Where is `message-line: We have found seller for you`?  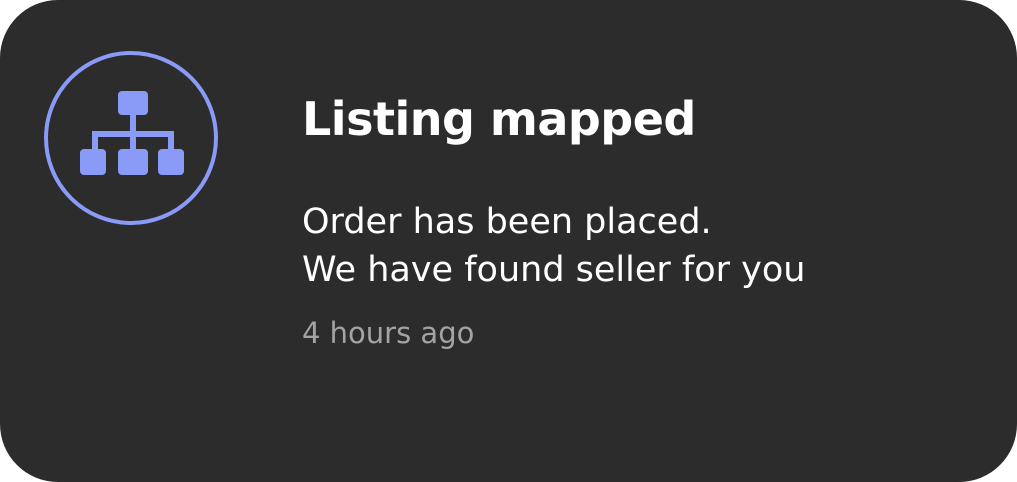
message-line: We have found seller for you is located at coordinates (554, 270).